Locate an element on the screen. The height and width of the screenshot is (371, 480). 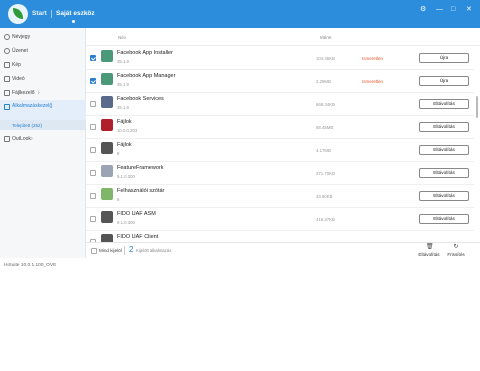
close-icon: ✕ is located at coordinates (469, 9).